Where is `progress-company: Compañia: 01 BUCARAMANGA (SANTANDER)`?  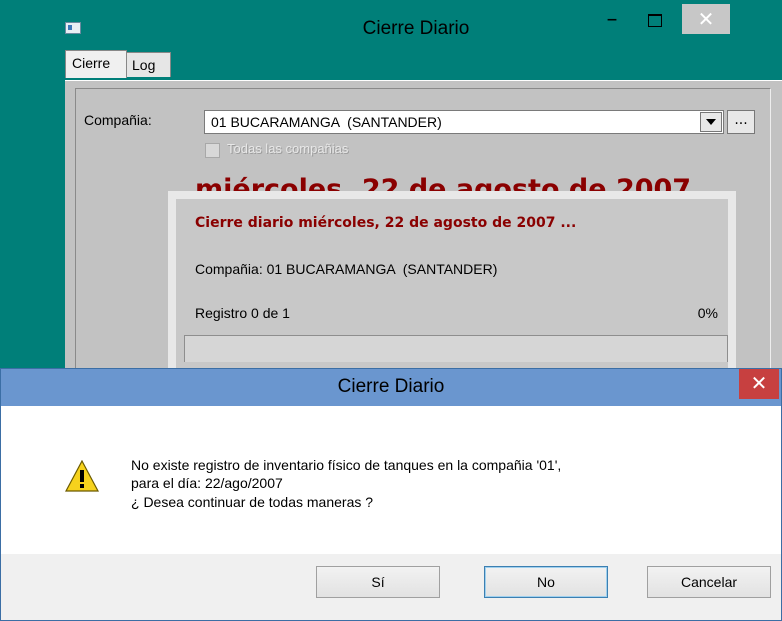
progress-company: Compañia: 01 BUCARAMANGA (SANTANDER) is located at coordinates (346, 269).